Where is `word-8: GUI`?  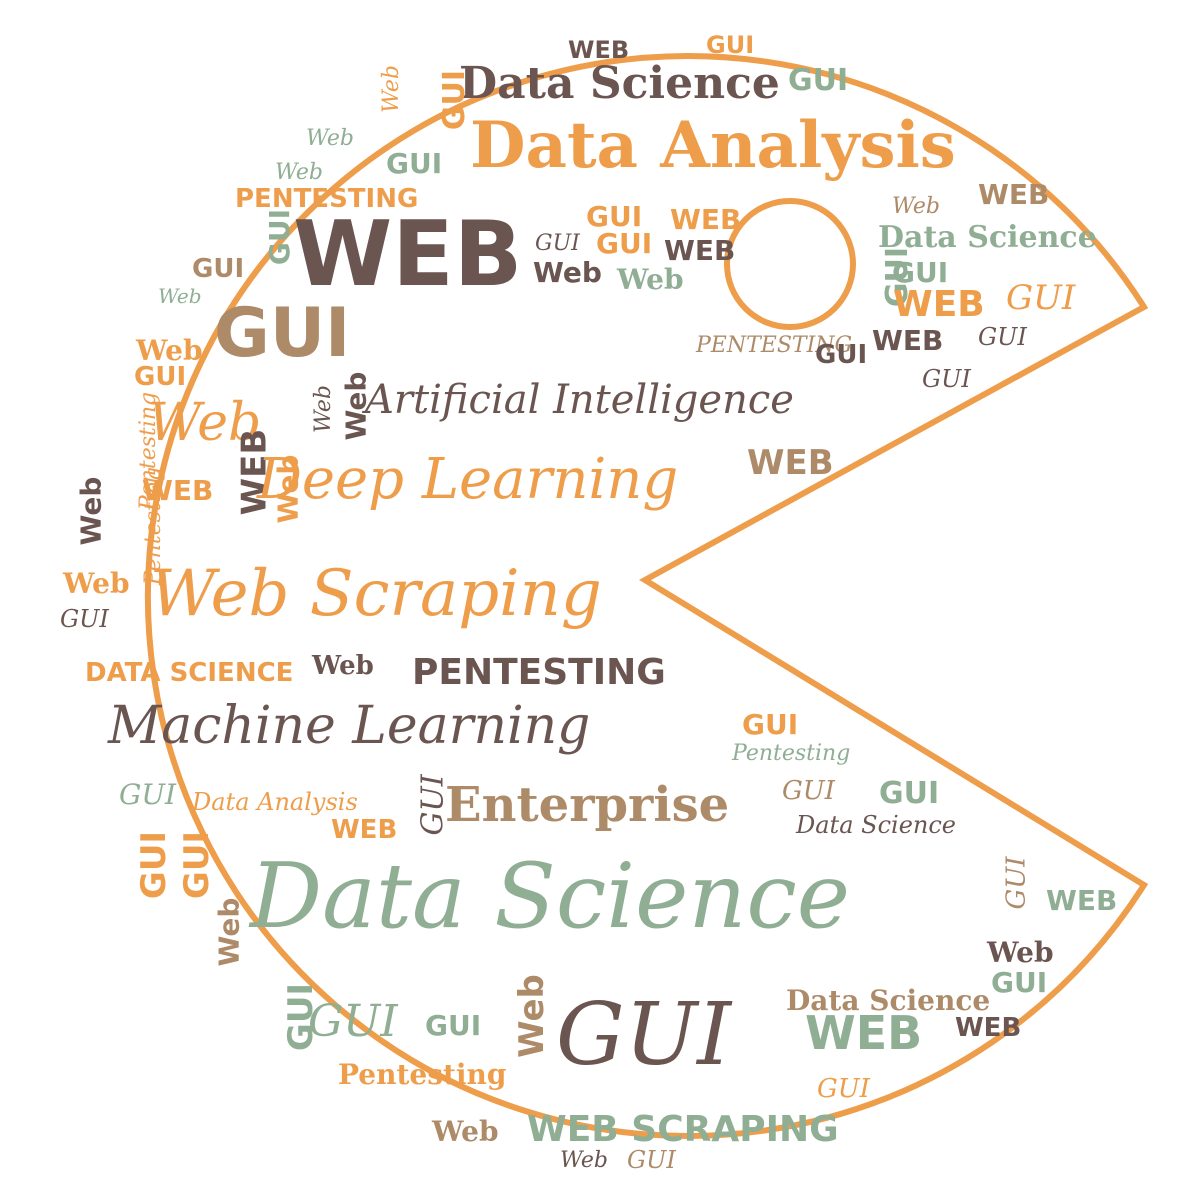
word-8: GUI is located at coordinates (414, 163).